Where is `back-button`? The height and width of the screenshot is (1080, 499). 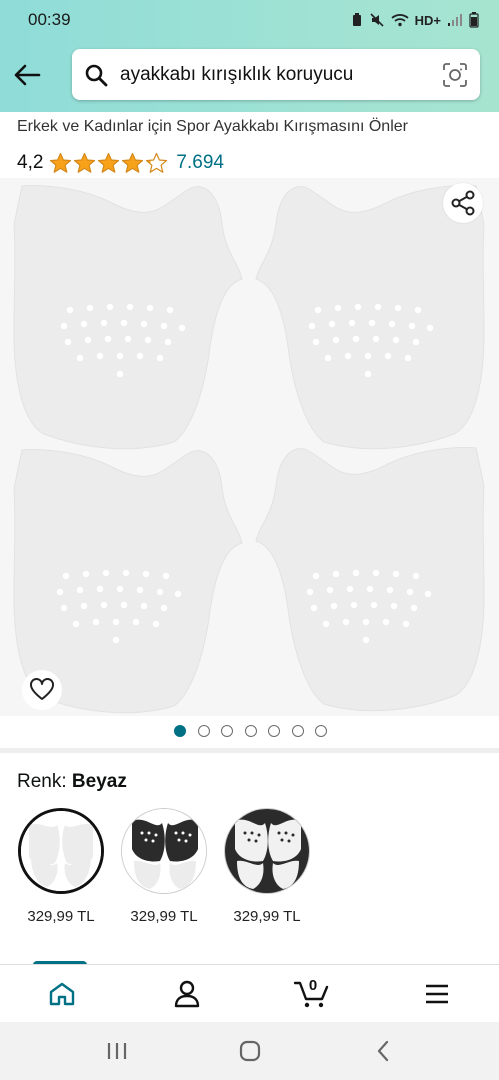 back-button is located at coordinates (27, 75).